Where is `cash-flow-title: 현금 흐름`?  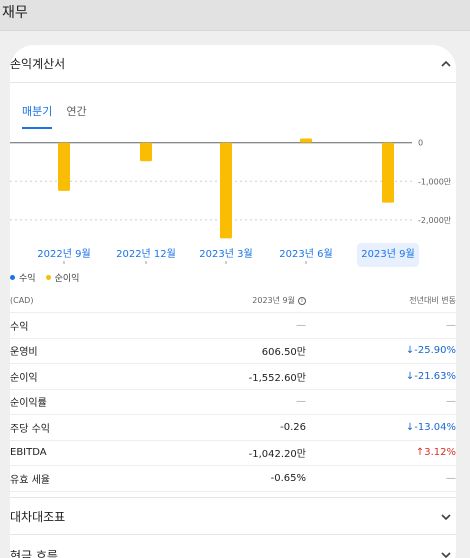
cash-flow-title: 현금 흐름 is located at coordinates (34, 553).